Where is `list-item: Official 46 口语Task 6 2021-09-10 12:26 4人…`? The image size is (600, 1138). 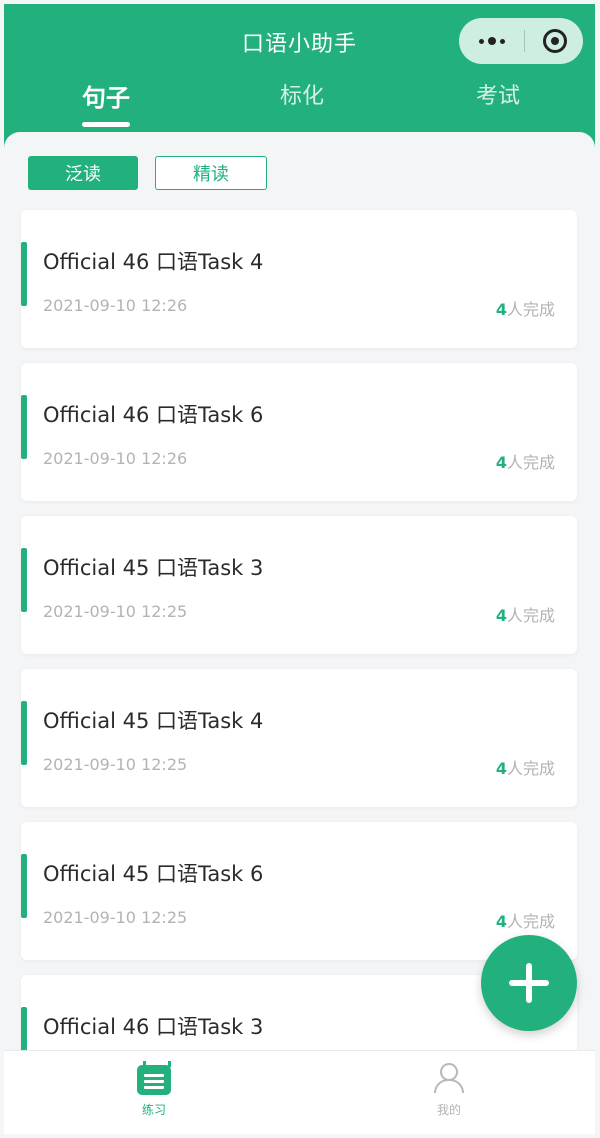
list-item: Official 46 口语Task 6 2021-09-10 12:26 4人… is located at coordinates (299, 432).